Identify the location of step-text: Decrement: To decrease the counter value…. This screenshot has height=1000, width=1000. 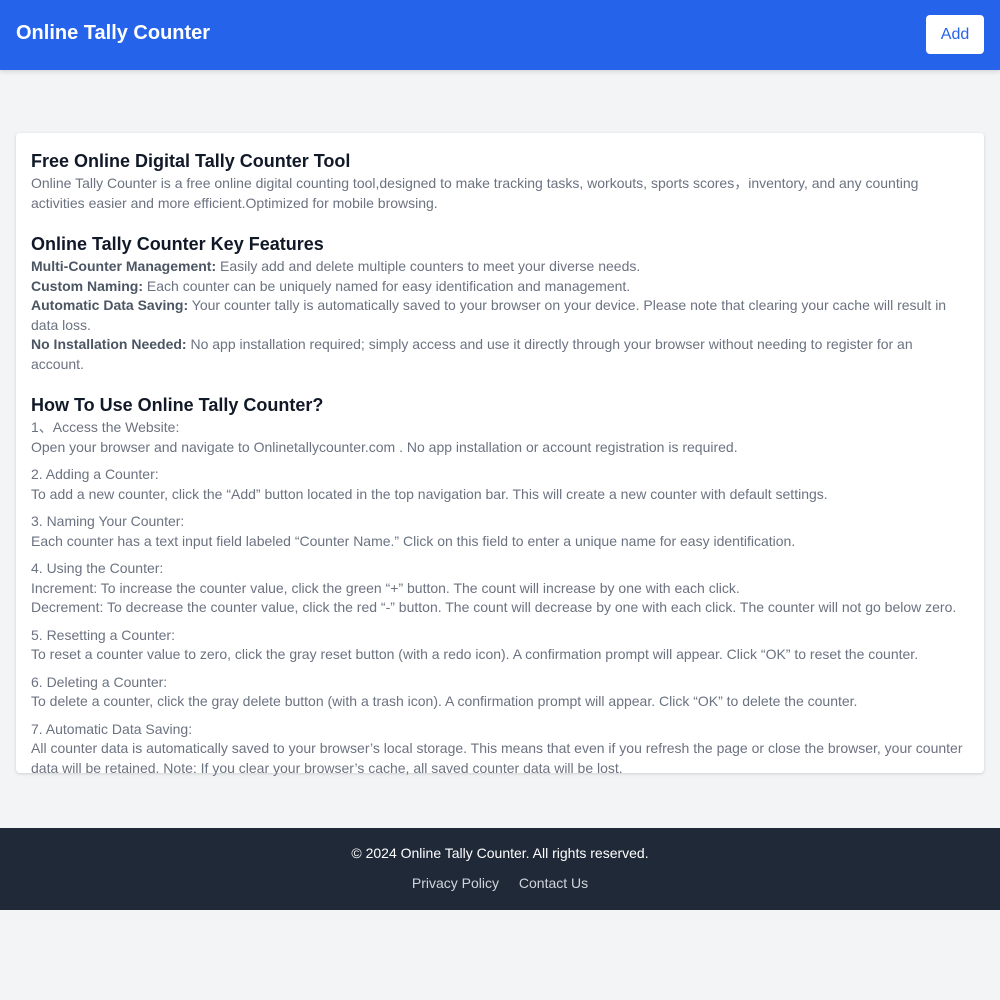
(494, 607).